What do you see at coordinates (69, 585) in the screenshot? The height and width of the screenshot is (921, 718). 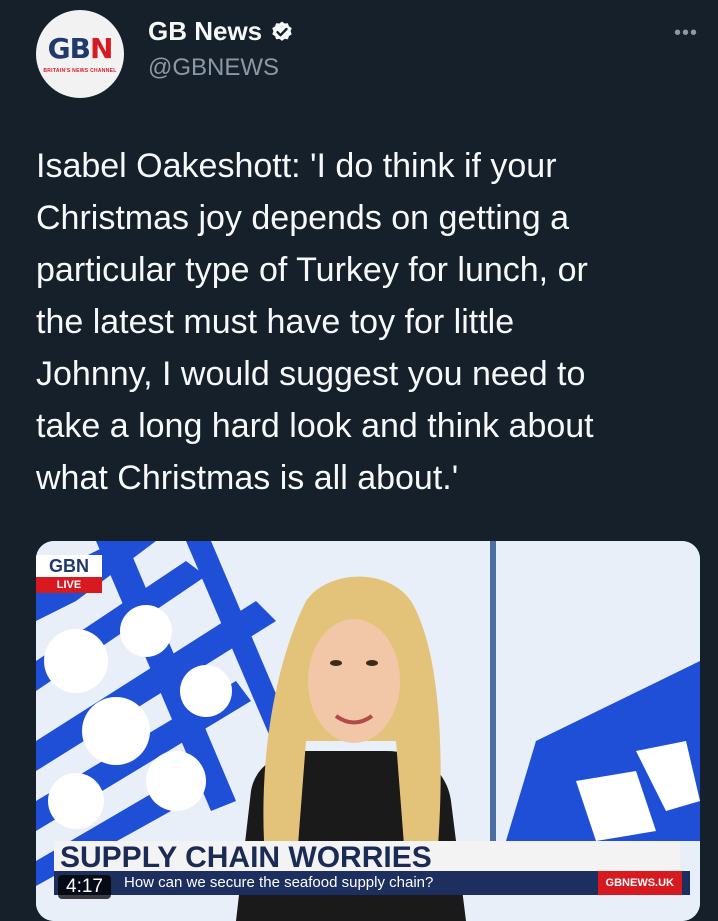 I see `live-badge: LIVE` at bounding box center [69, 585].